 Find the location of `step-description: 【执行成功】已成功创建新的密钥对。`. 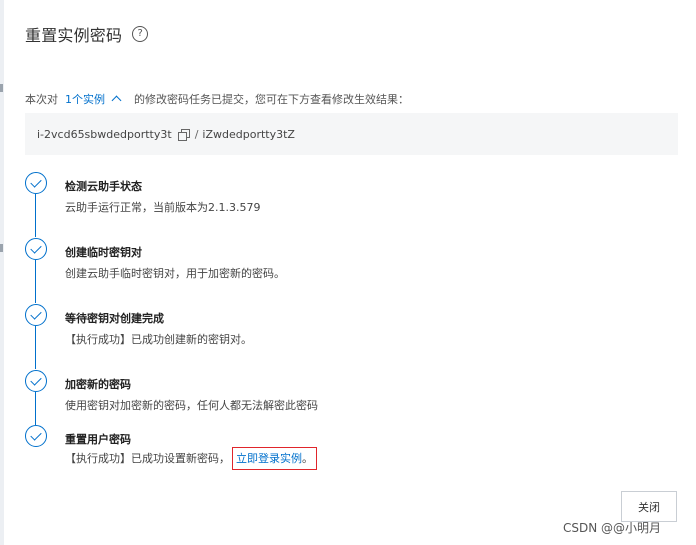

step-description: 【执行成功】已成功创建新的密钥对。 is located at coordinates (158, 339).